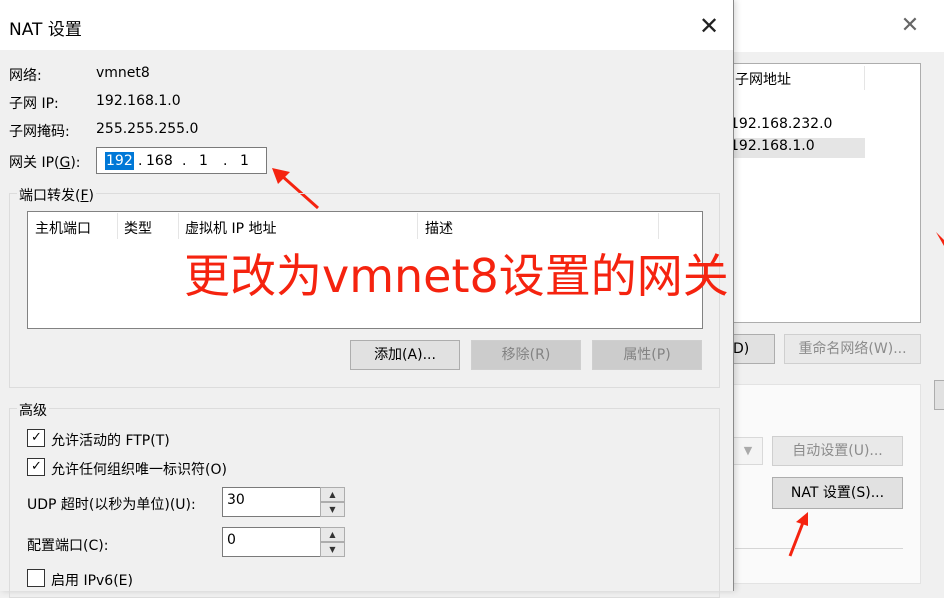  What do you see at coordinates (793, 148) in the screenshot?
I see `background-list-row-selected: 192.168.1.0` at bounding box center [793, 148].